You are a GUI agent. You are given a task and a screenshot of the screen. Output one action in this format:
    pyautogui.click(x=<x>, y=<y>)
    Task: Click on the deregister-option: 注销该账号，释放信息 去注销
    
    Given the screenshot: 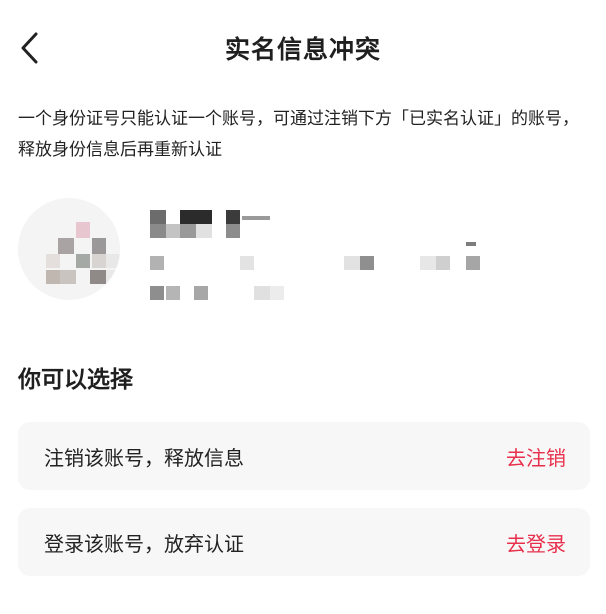 What is the action you would take?
    pyautogui.click(x=304, y=456)
    